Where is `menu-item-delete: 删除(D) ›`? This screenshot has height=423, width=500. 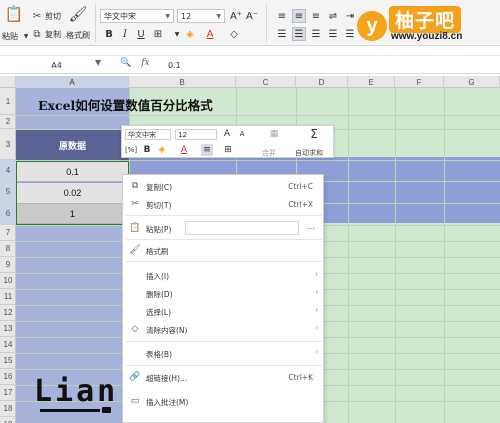
menu-item-delete: 删除(D) › is located at coordinates (223, 293).